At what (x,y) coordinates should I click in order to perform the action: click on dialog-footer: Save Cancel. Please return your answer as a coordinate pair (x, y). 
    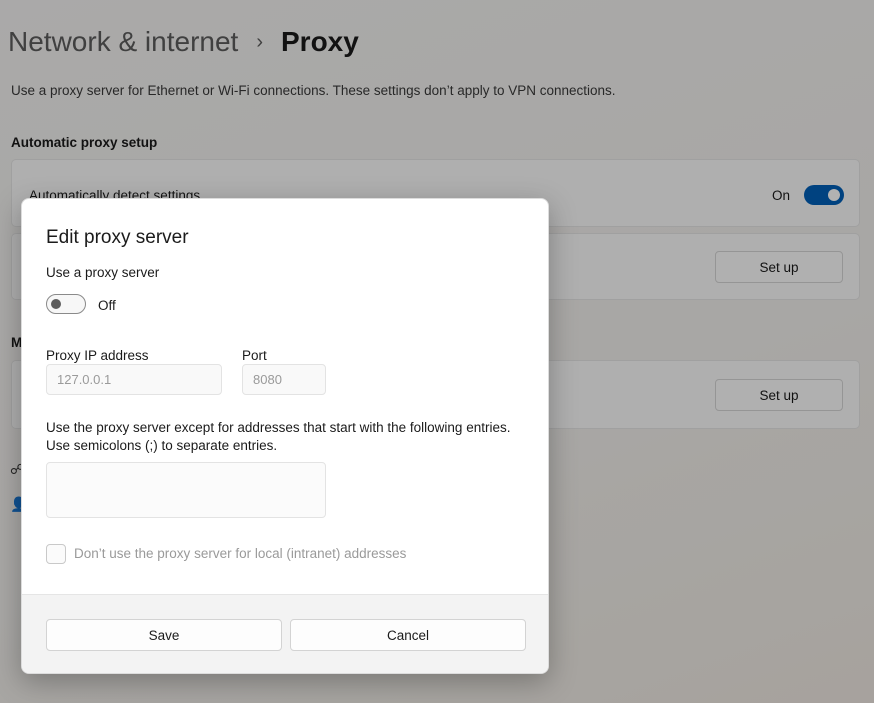
    Looking at the image, I should click on (285, 633).